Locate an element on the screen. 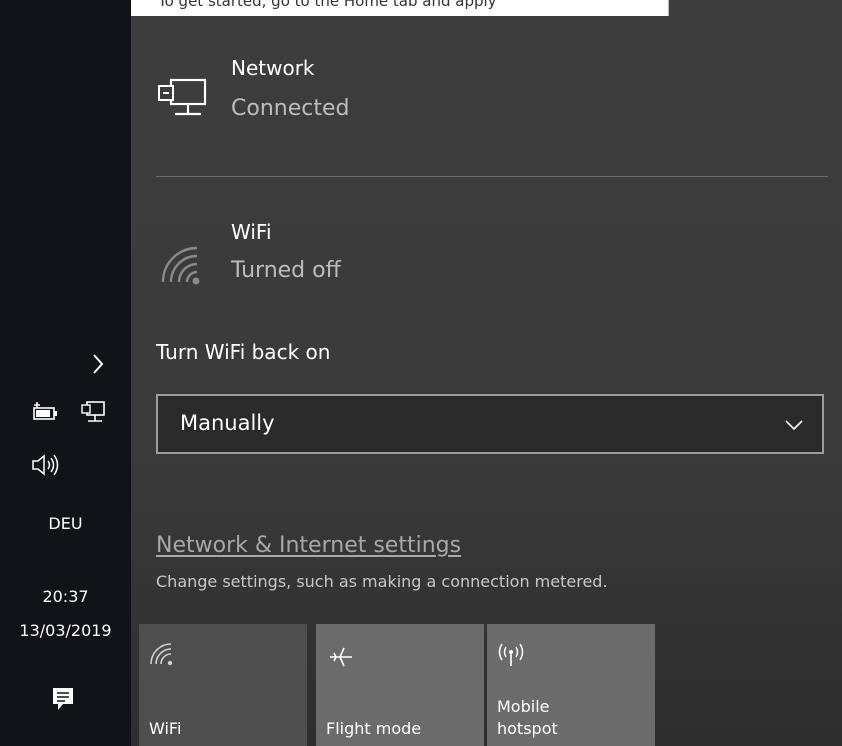 This screenshot has width=842, height=746. divider is located at coordinates (492, 176).